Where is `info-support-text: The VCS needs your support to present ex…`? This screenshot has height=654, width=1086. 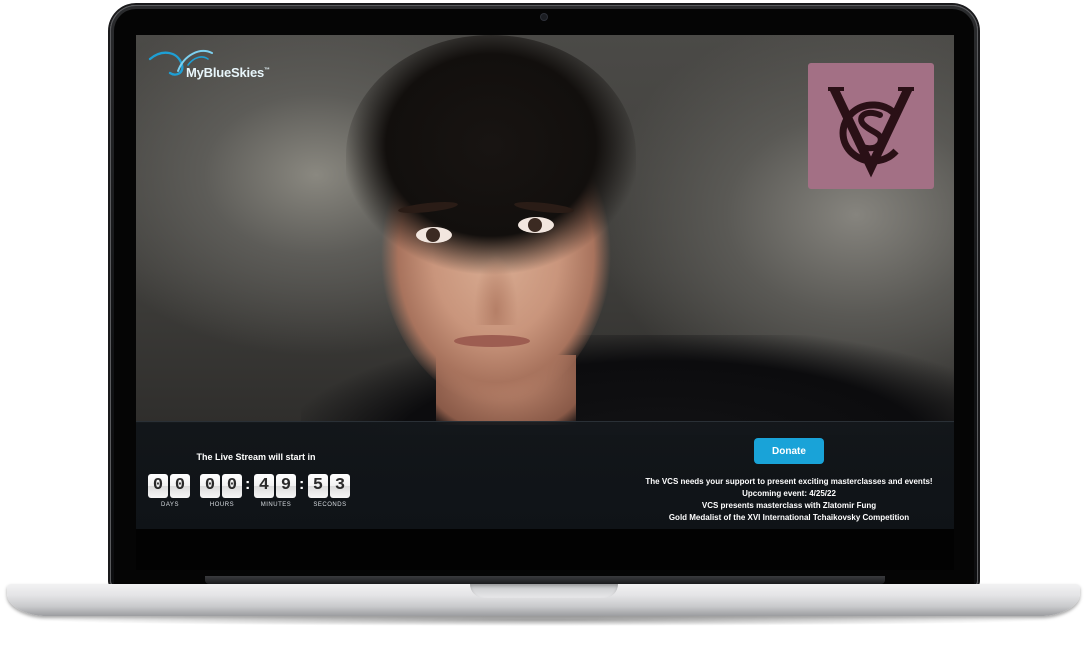 info-support-text: The VCS needs your support to present ex… is located at coordinates (789, 481).